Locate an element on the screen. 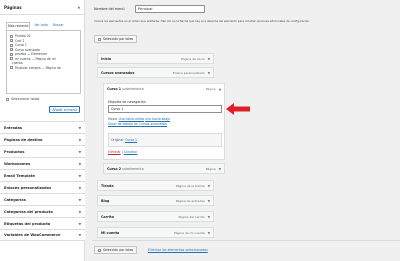 The width and height of the screenshot is (400, 261). move-down-link: Uno hacia abajo is located at coordinates (157, 119).